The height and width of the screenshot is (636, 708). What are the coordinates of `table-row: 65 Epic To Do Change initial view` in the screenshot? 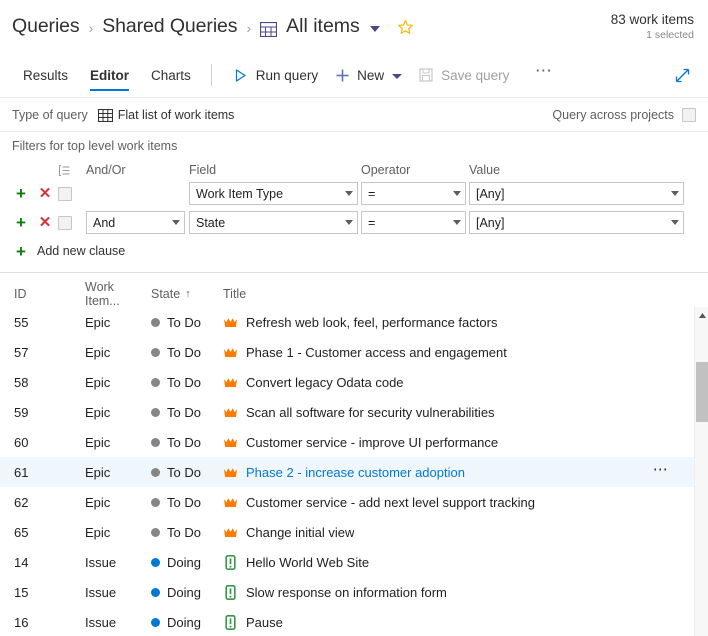 It's located at (347, 532).